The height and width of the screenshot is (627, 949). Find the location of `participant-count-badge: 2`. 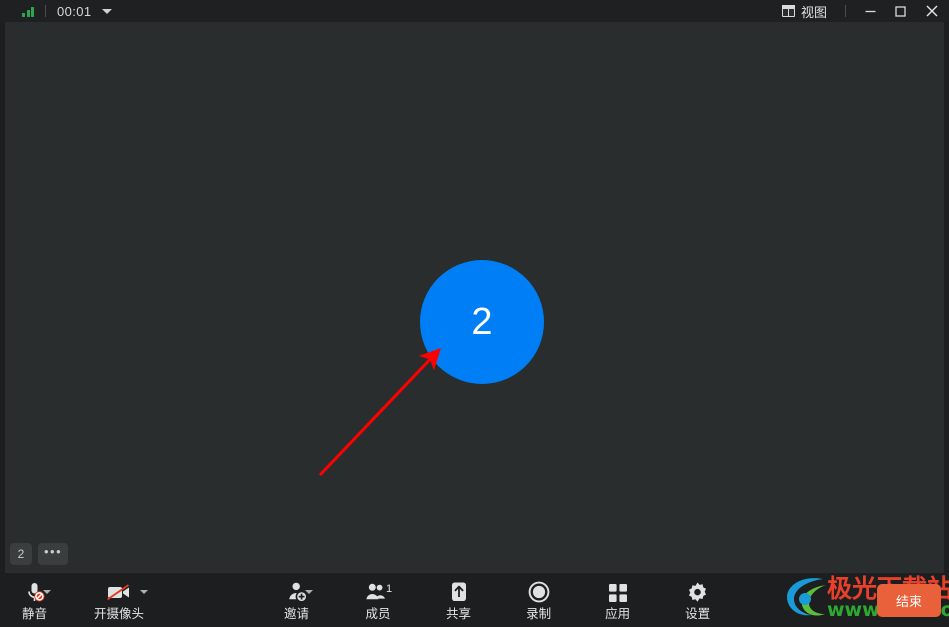

participant-count-badge: 2 is located at coordinates (21, 553).